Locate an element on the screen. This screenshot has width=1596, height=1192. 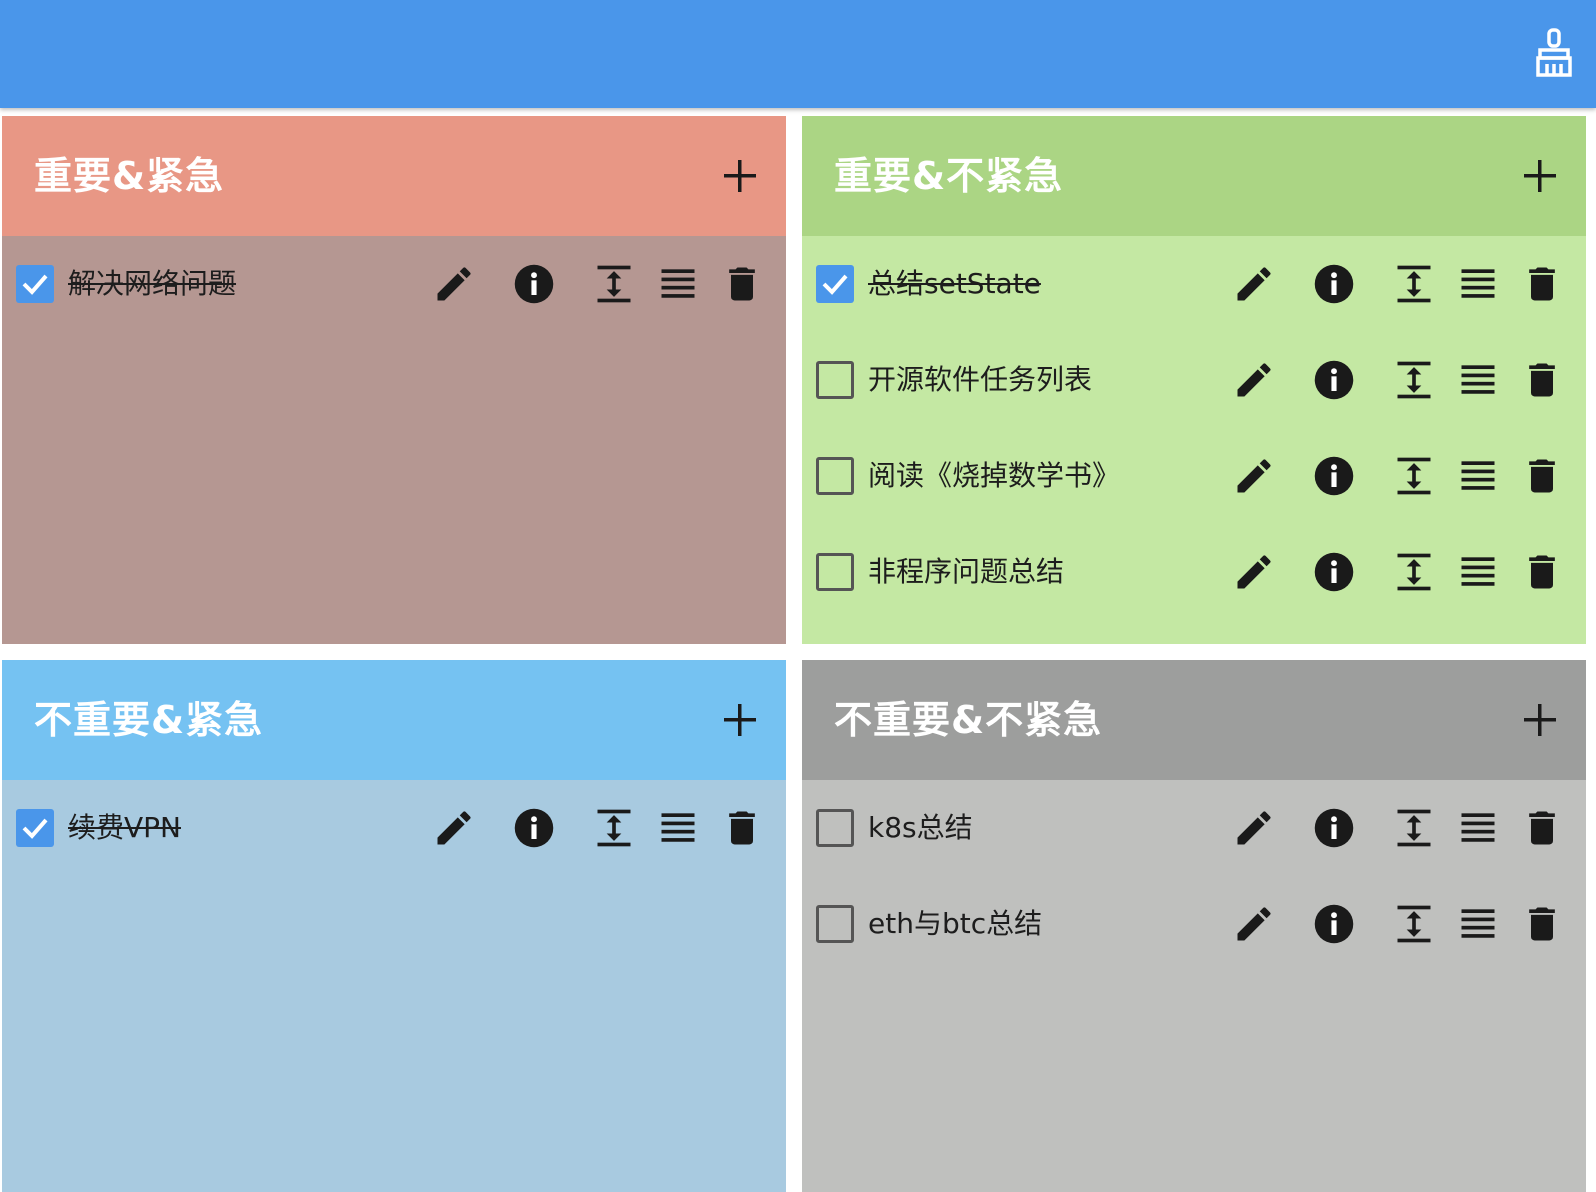
quadrant-title: 不重要&不紧急 is located at coordinates (968, 720).